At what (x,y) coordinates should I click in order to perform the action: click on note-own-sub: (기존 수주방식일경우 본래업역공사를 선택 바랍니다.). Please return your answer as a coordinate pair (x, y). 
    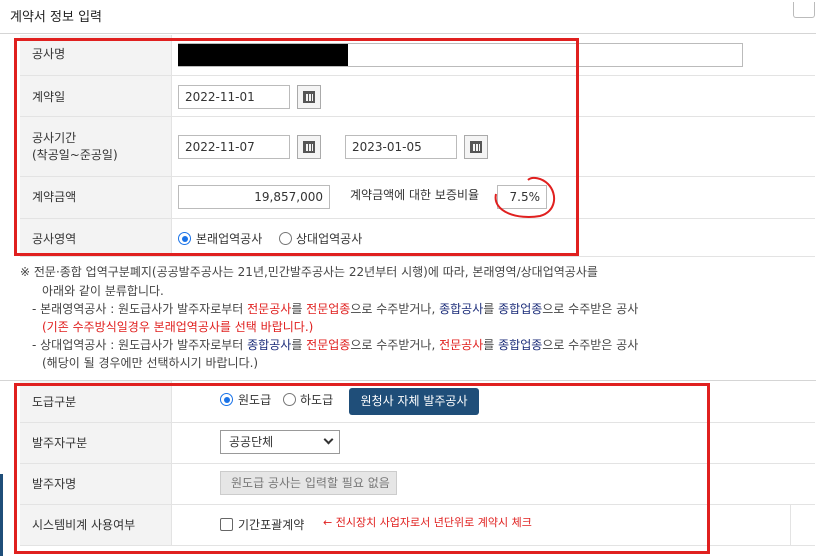
    Looking at the image, I should click on (178, 327).